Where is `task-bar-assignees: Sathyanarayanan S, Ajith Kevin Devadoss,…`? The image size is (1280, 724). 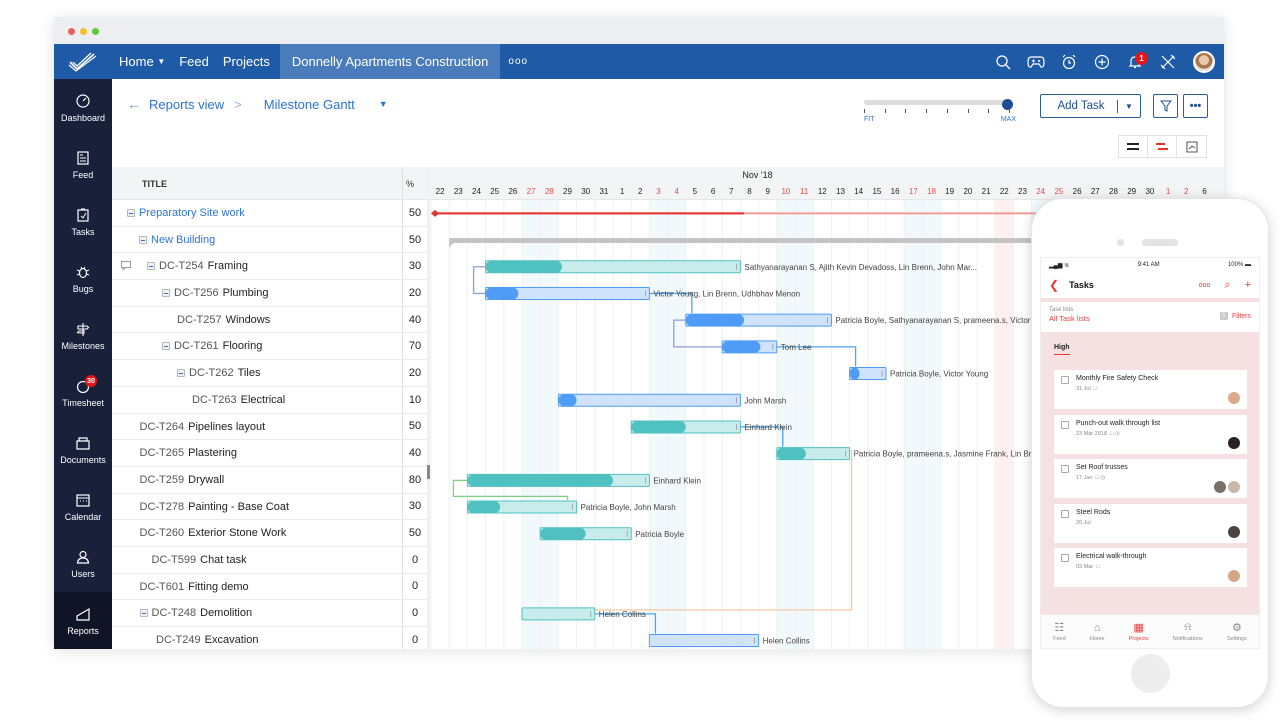 task-bar-assignees: Sathyanarayanan S, Ajith Kevin Devadoss,… is located at coordinates (860, 267).